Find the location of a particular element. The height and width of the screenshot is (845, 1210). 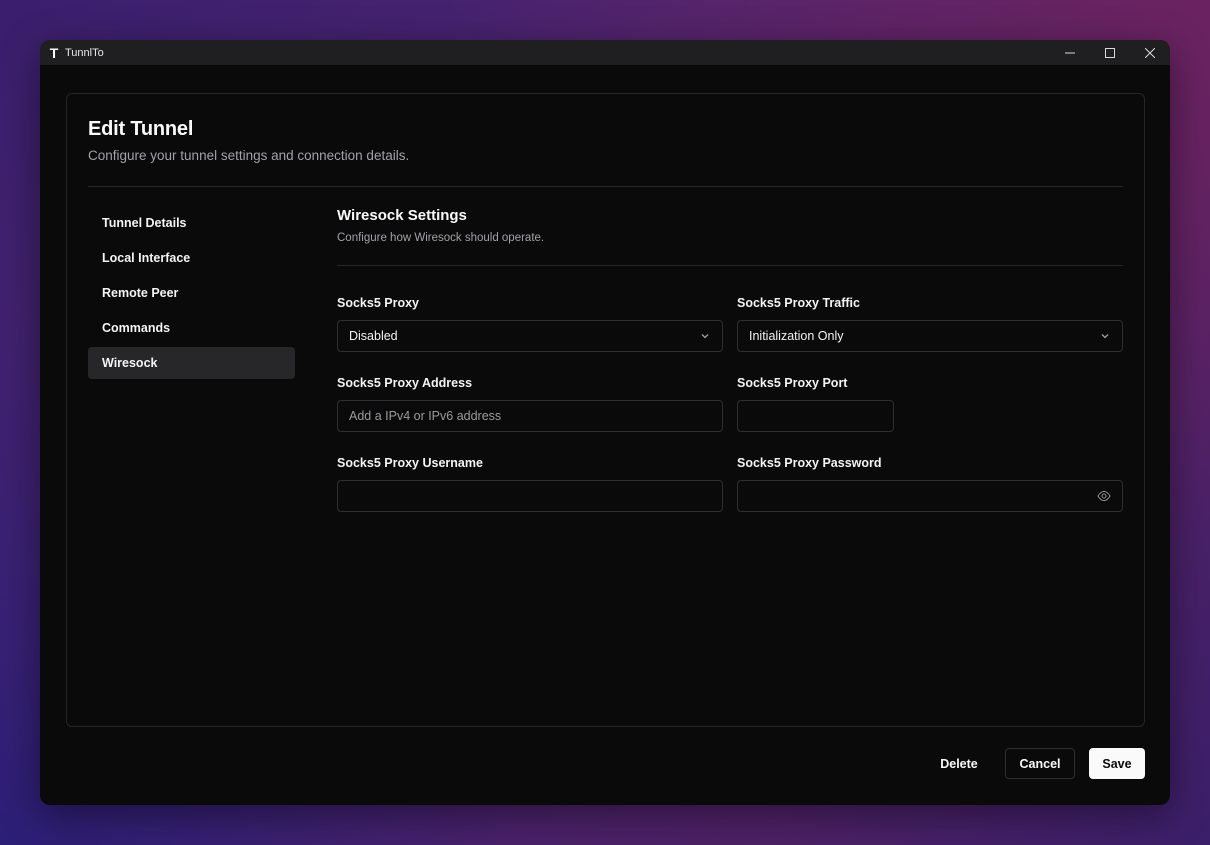

maximize-button is located at coordinates (1110, 52).